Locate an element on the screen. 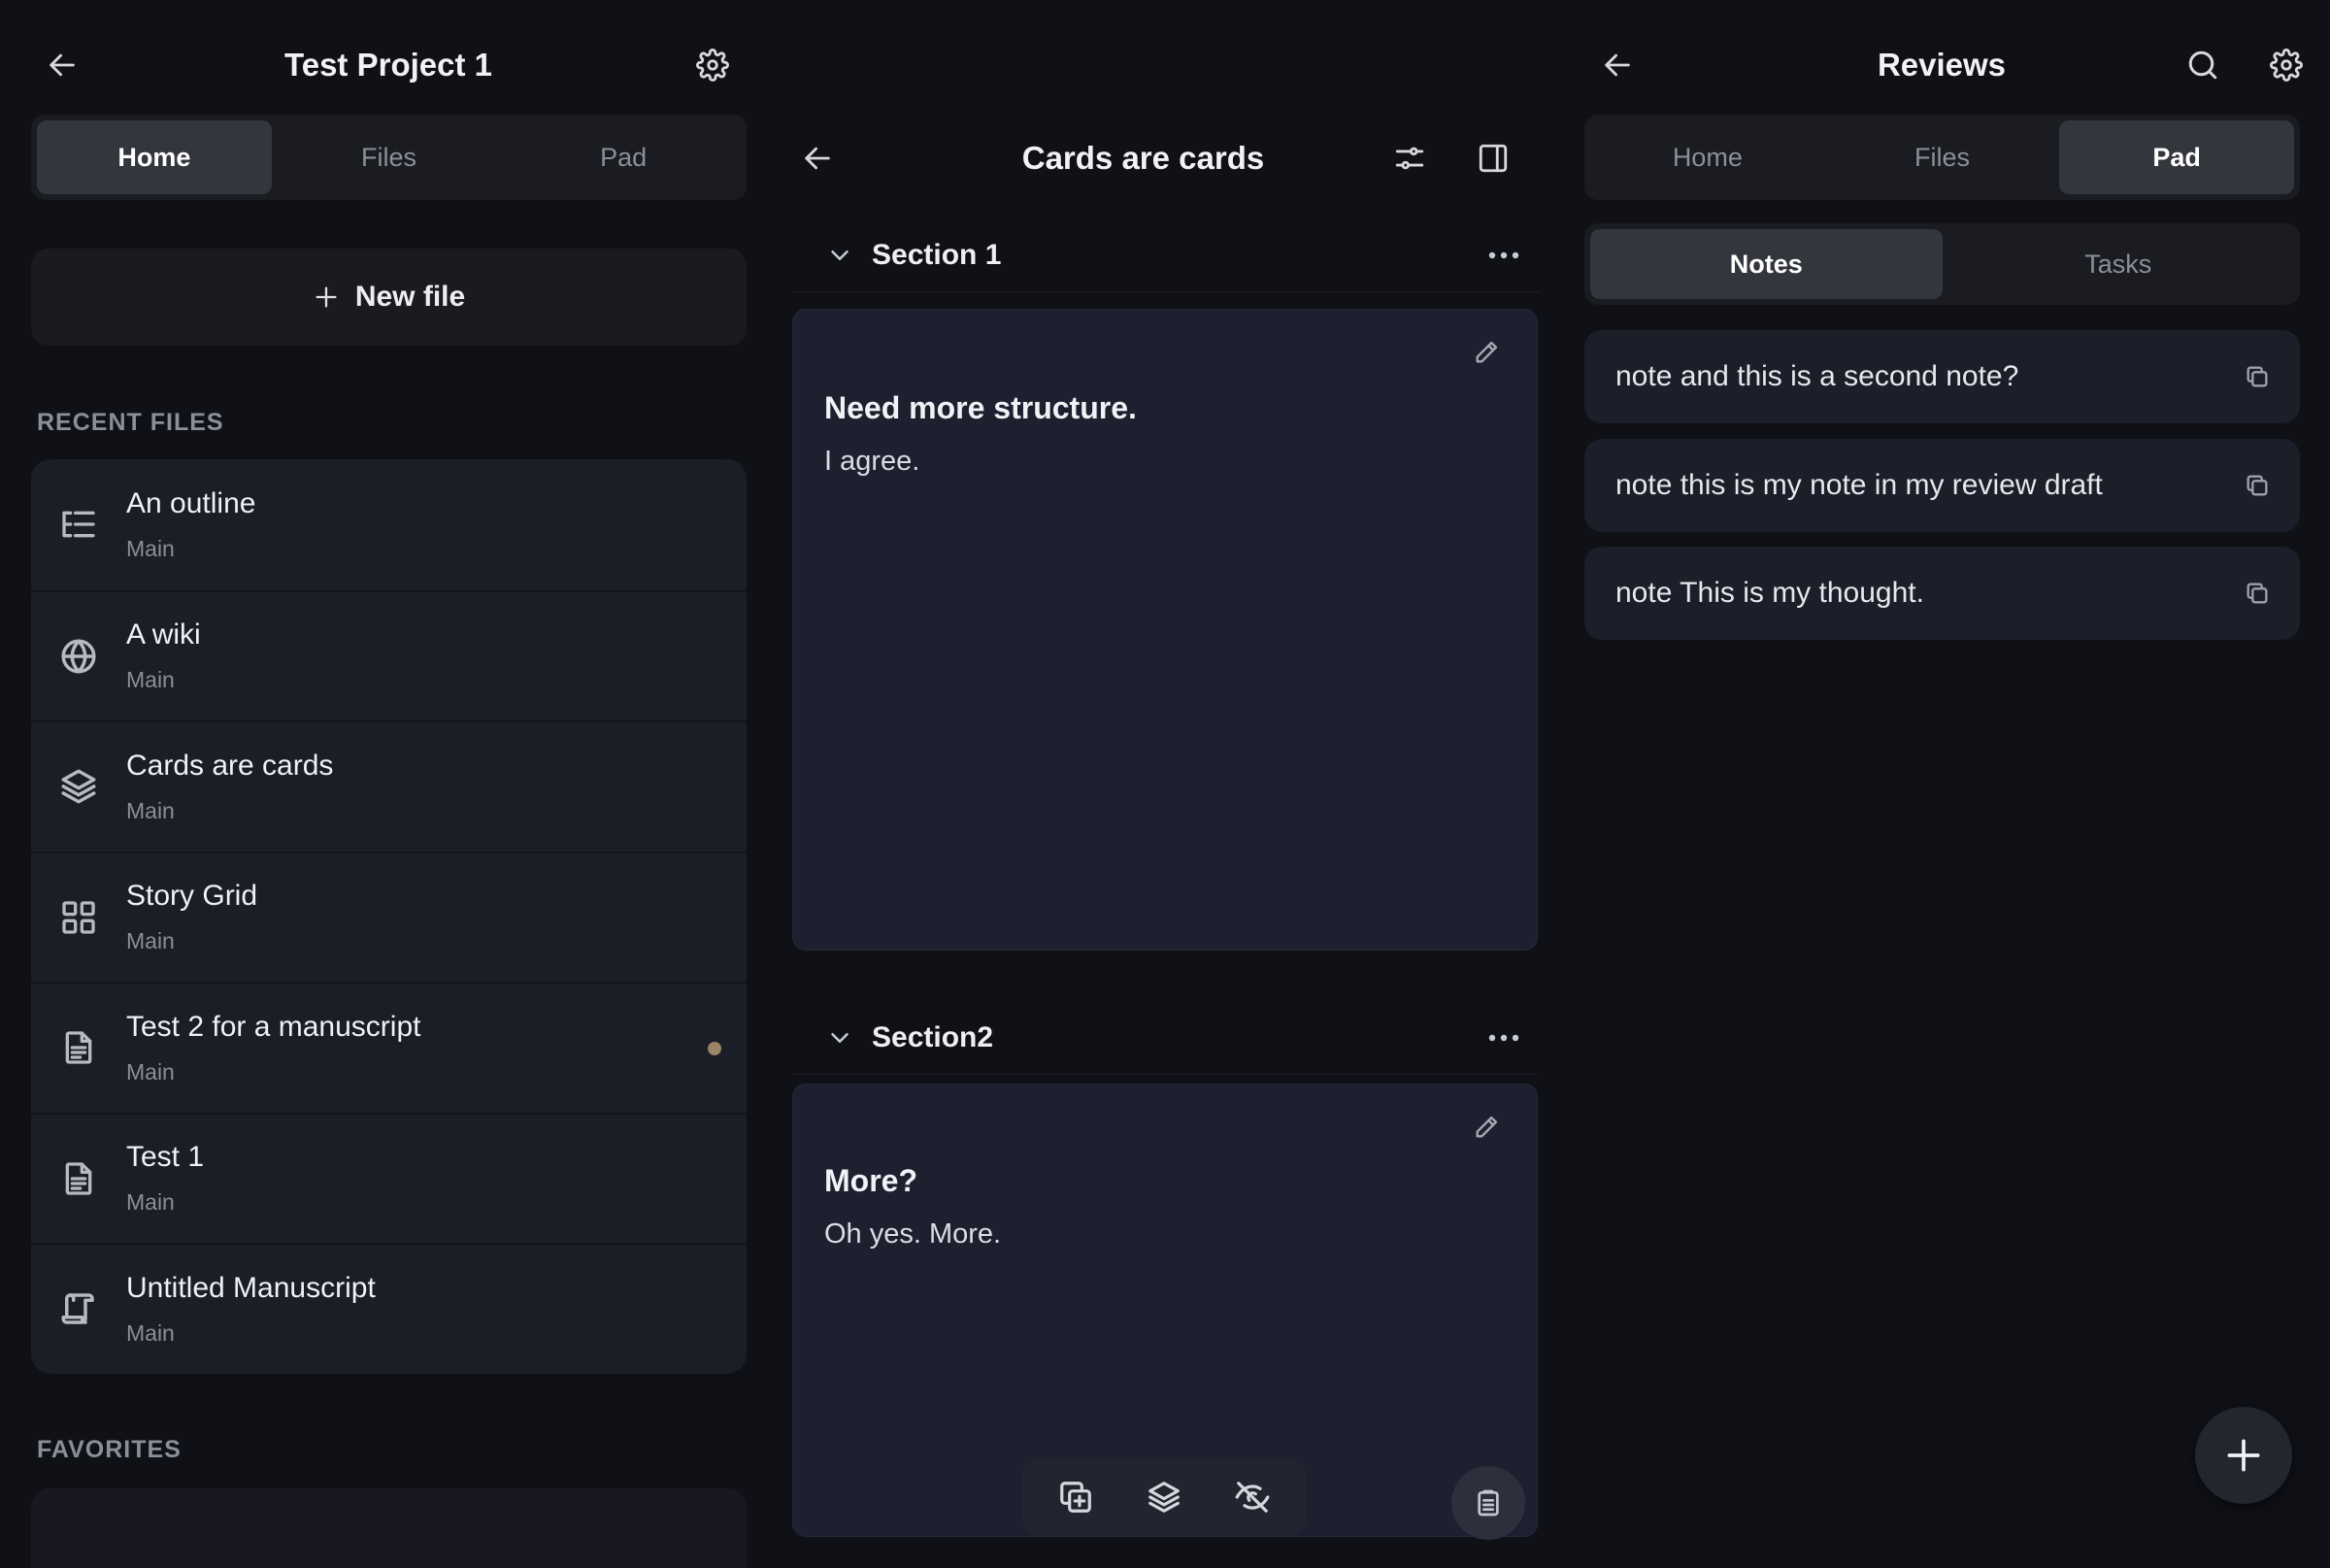 The width and height of the screenshot is (2330, 1568). section-name: Section 1 is located at coordinates (937, 255).